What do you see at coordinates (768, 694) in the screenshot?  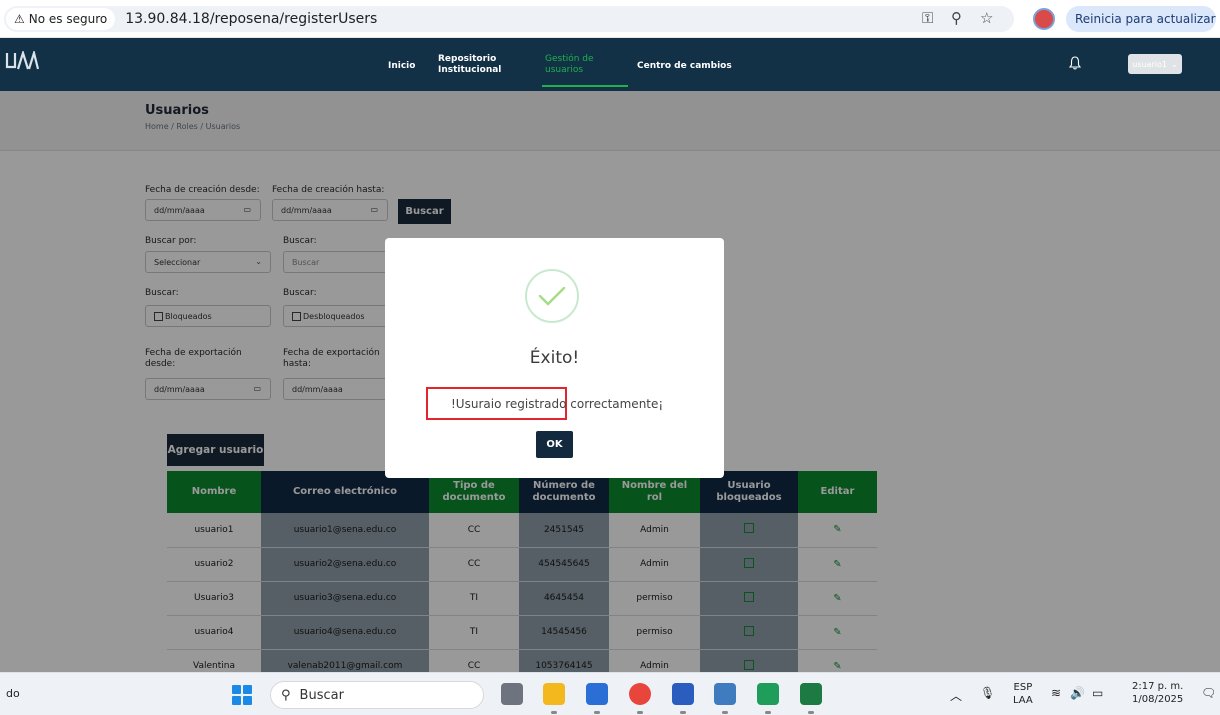 I see `media-player-icon` at bounding box center [768, 694].